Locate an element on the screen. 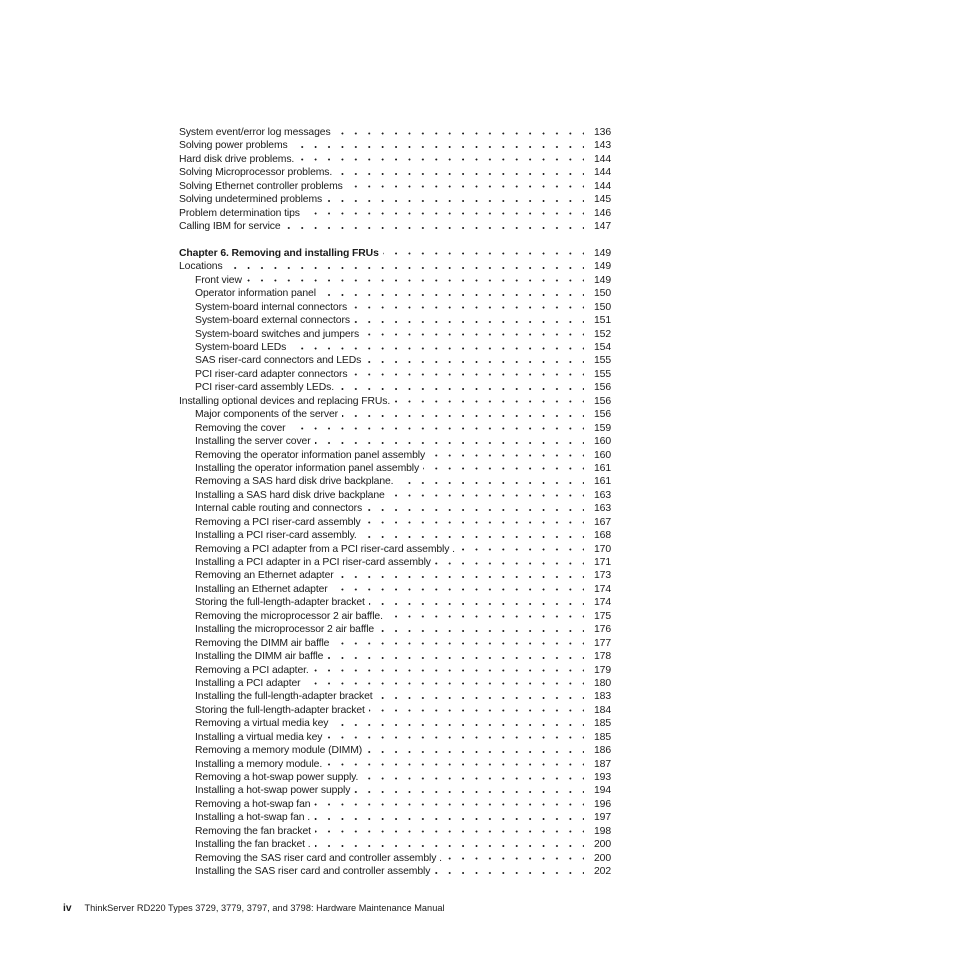 Image resolution: width=954 pixels, height=954 pixels. toc-entry-page-number: 160 is located at coordinates (597, 455).